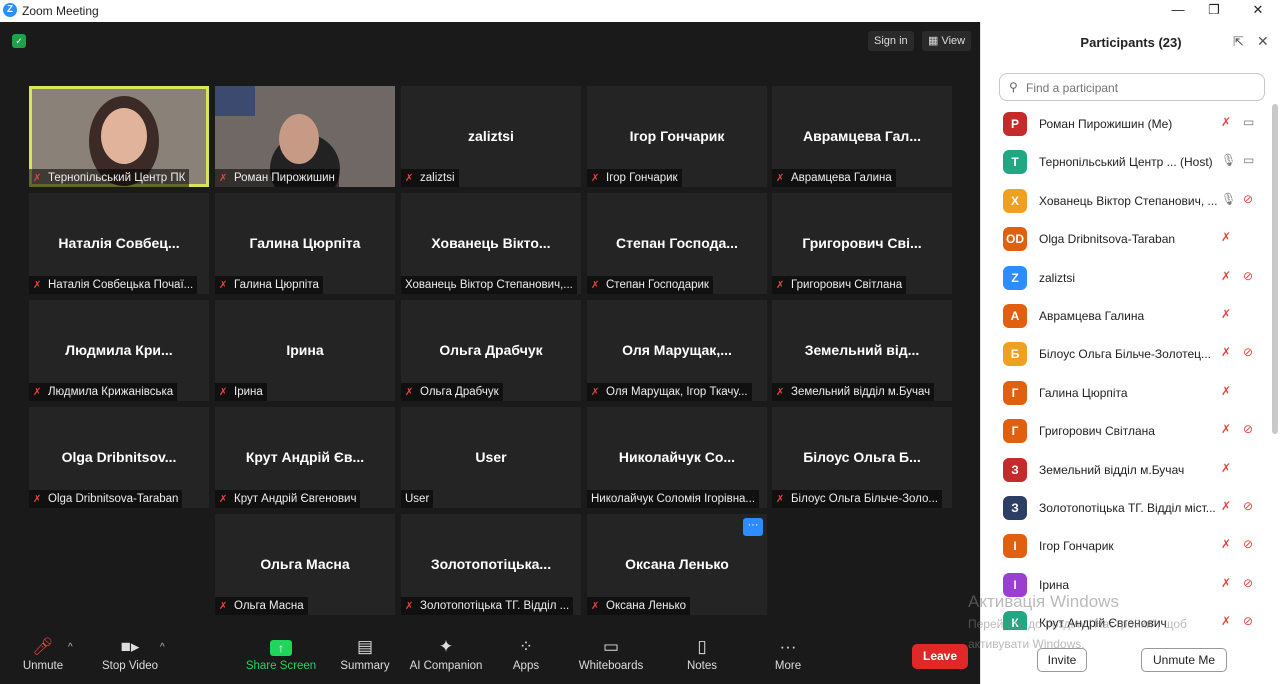  What do you see at coordinates (305, 457) in the screenshot?
I see `video-tile: Крут Андрій Єв... ✗ Крут Андрій Євгенович` at bounding box center [305, 457].